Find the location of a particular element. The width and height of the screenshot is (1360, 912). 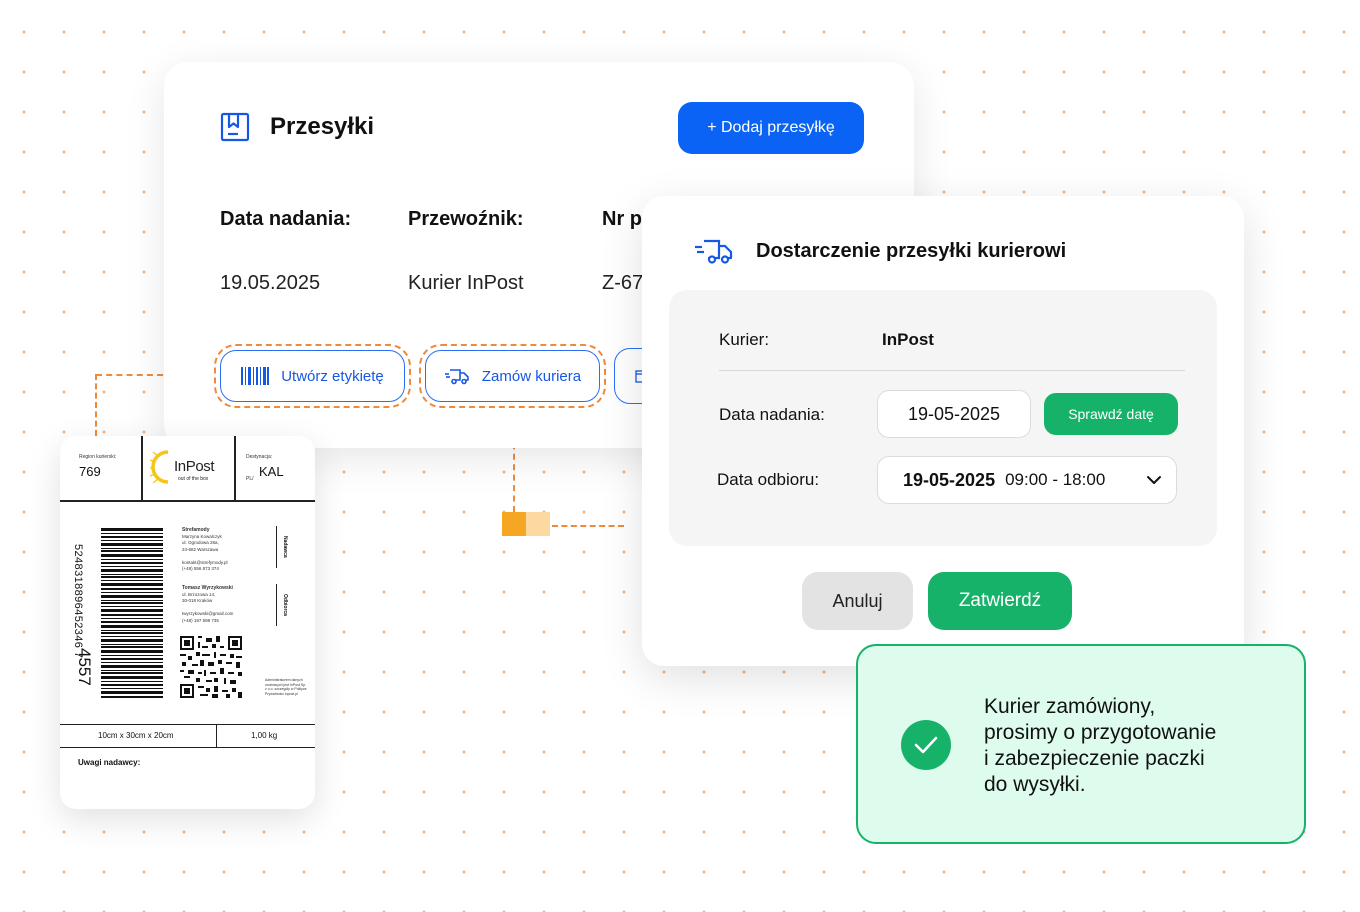

destination-country: PL/ is located at coordinates (250, 479).